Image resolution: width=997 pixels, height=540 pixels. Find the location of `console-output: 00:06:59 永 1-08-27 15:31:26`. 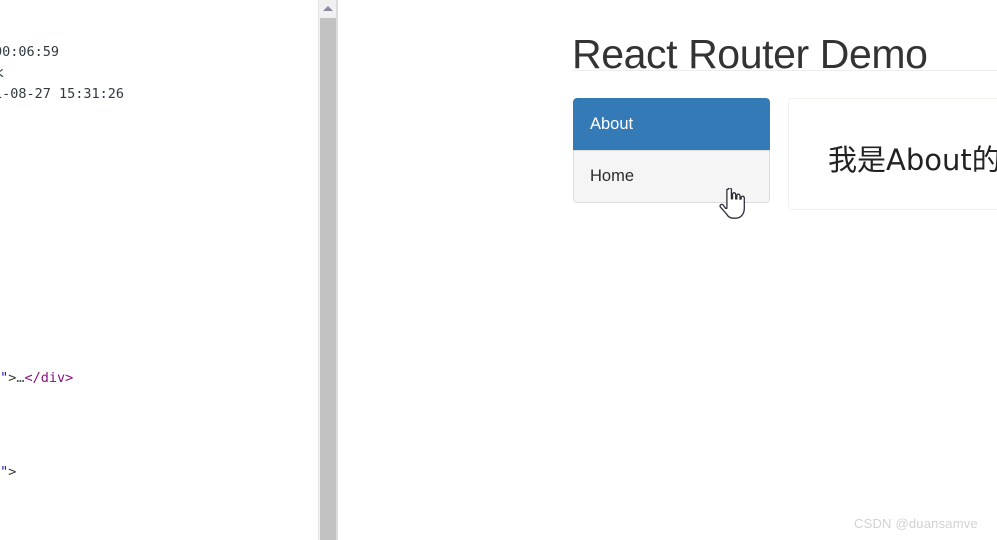

console-output: 00:06:59 永 1-08-27 15:31:26 is located at coordinates (159, 52).